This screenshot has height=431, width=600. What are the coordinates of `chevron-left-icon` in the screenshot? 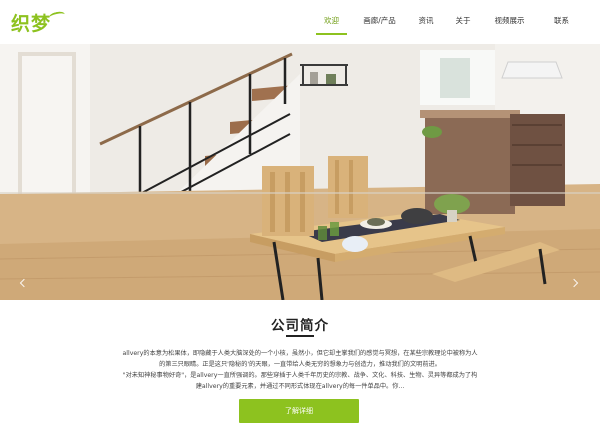 It's located at (24, 283).